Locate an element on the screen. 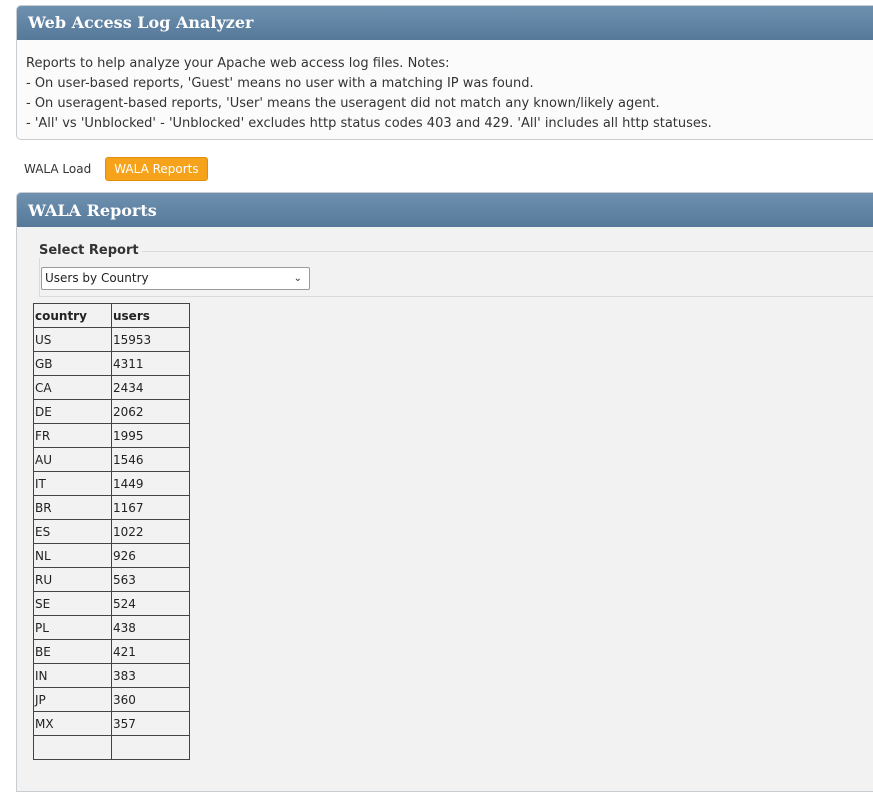 This screenshot has width=873, height=792. cell-users: 4311 is located at coordinates (150, 363).